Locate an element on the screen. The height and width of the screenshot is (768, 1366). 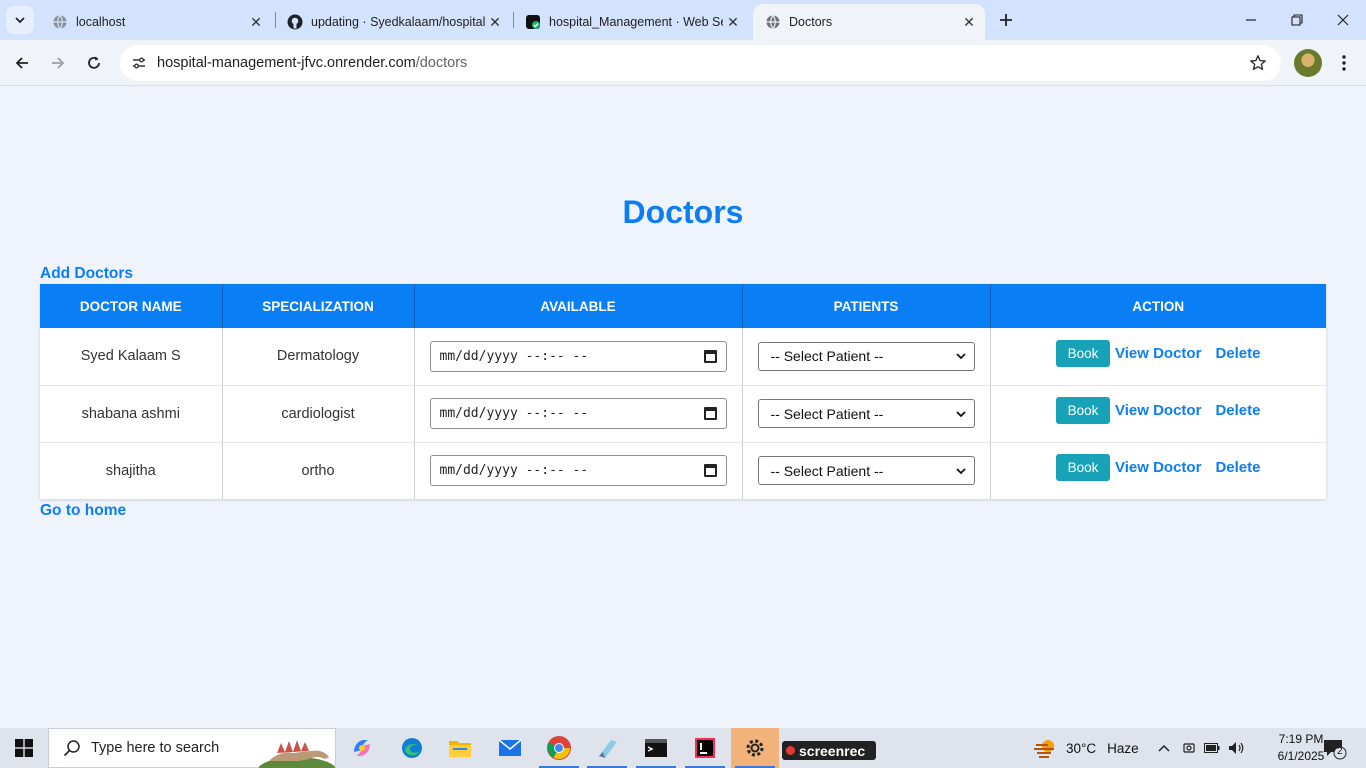
volume-icon is located at coordinates (1237, 748).